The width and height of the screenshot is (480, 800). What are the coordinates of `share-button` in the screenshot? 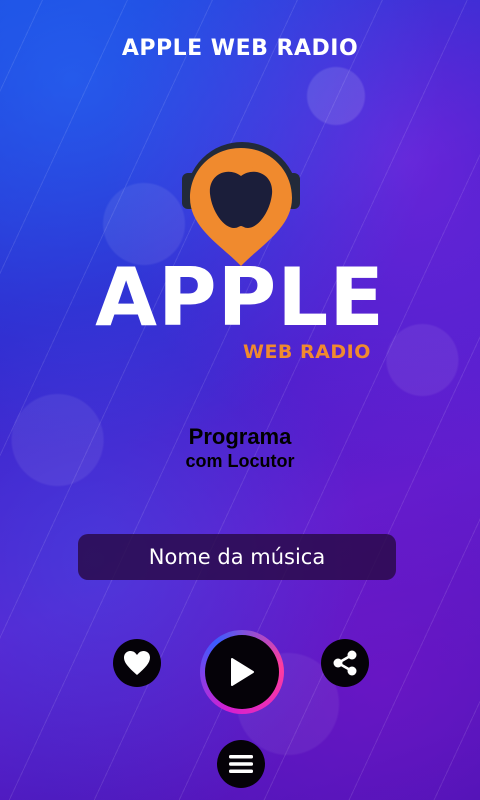 It's located at (345, 663).